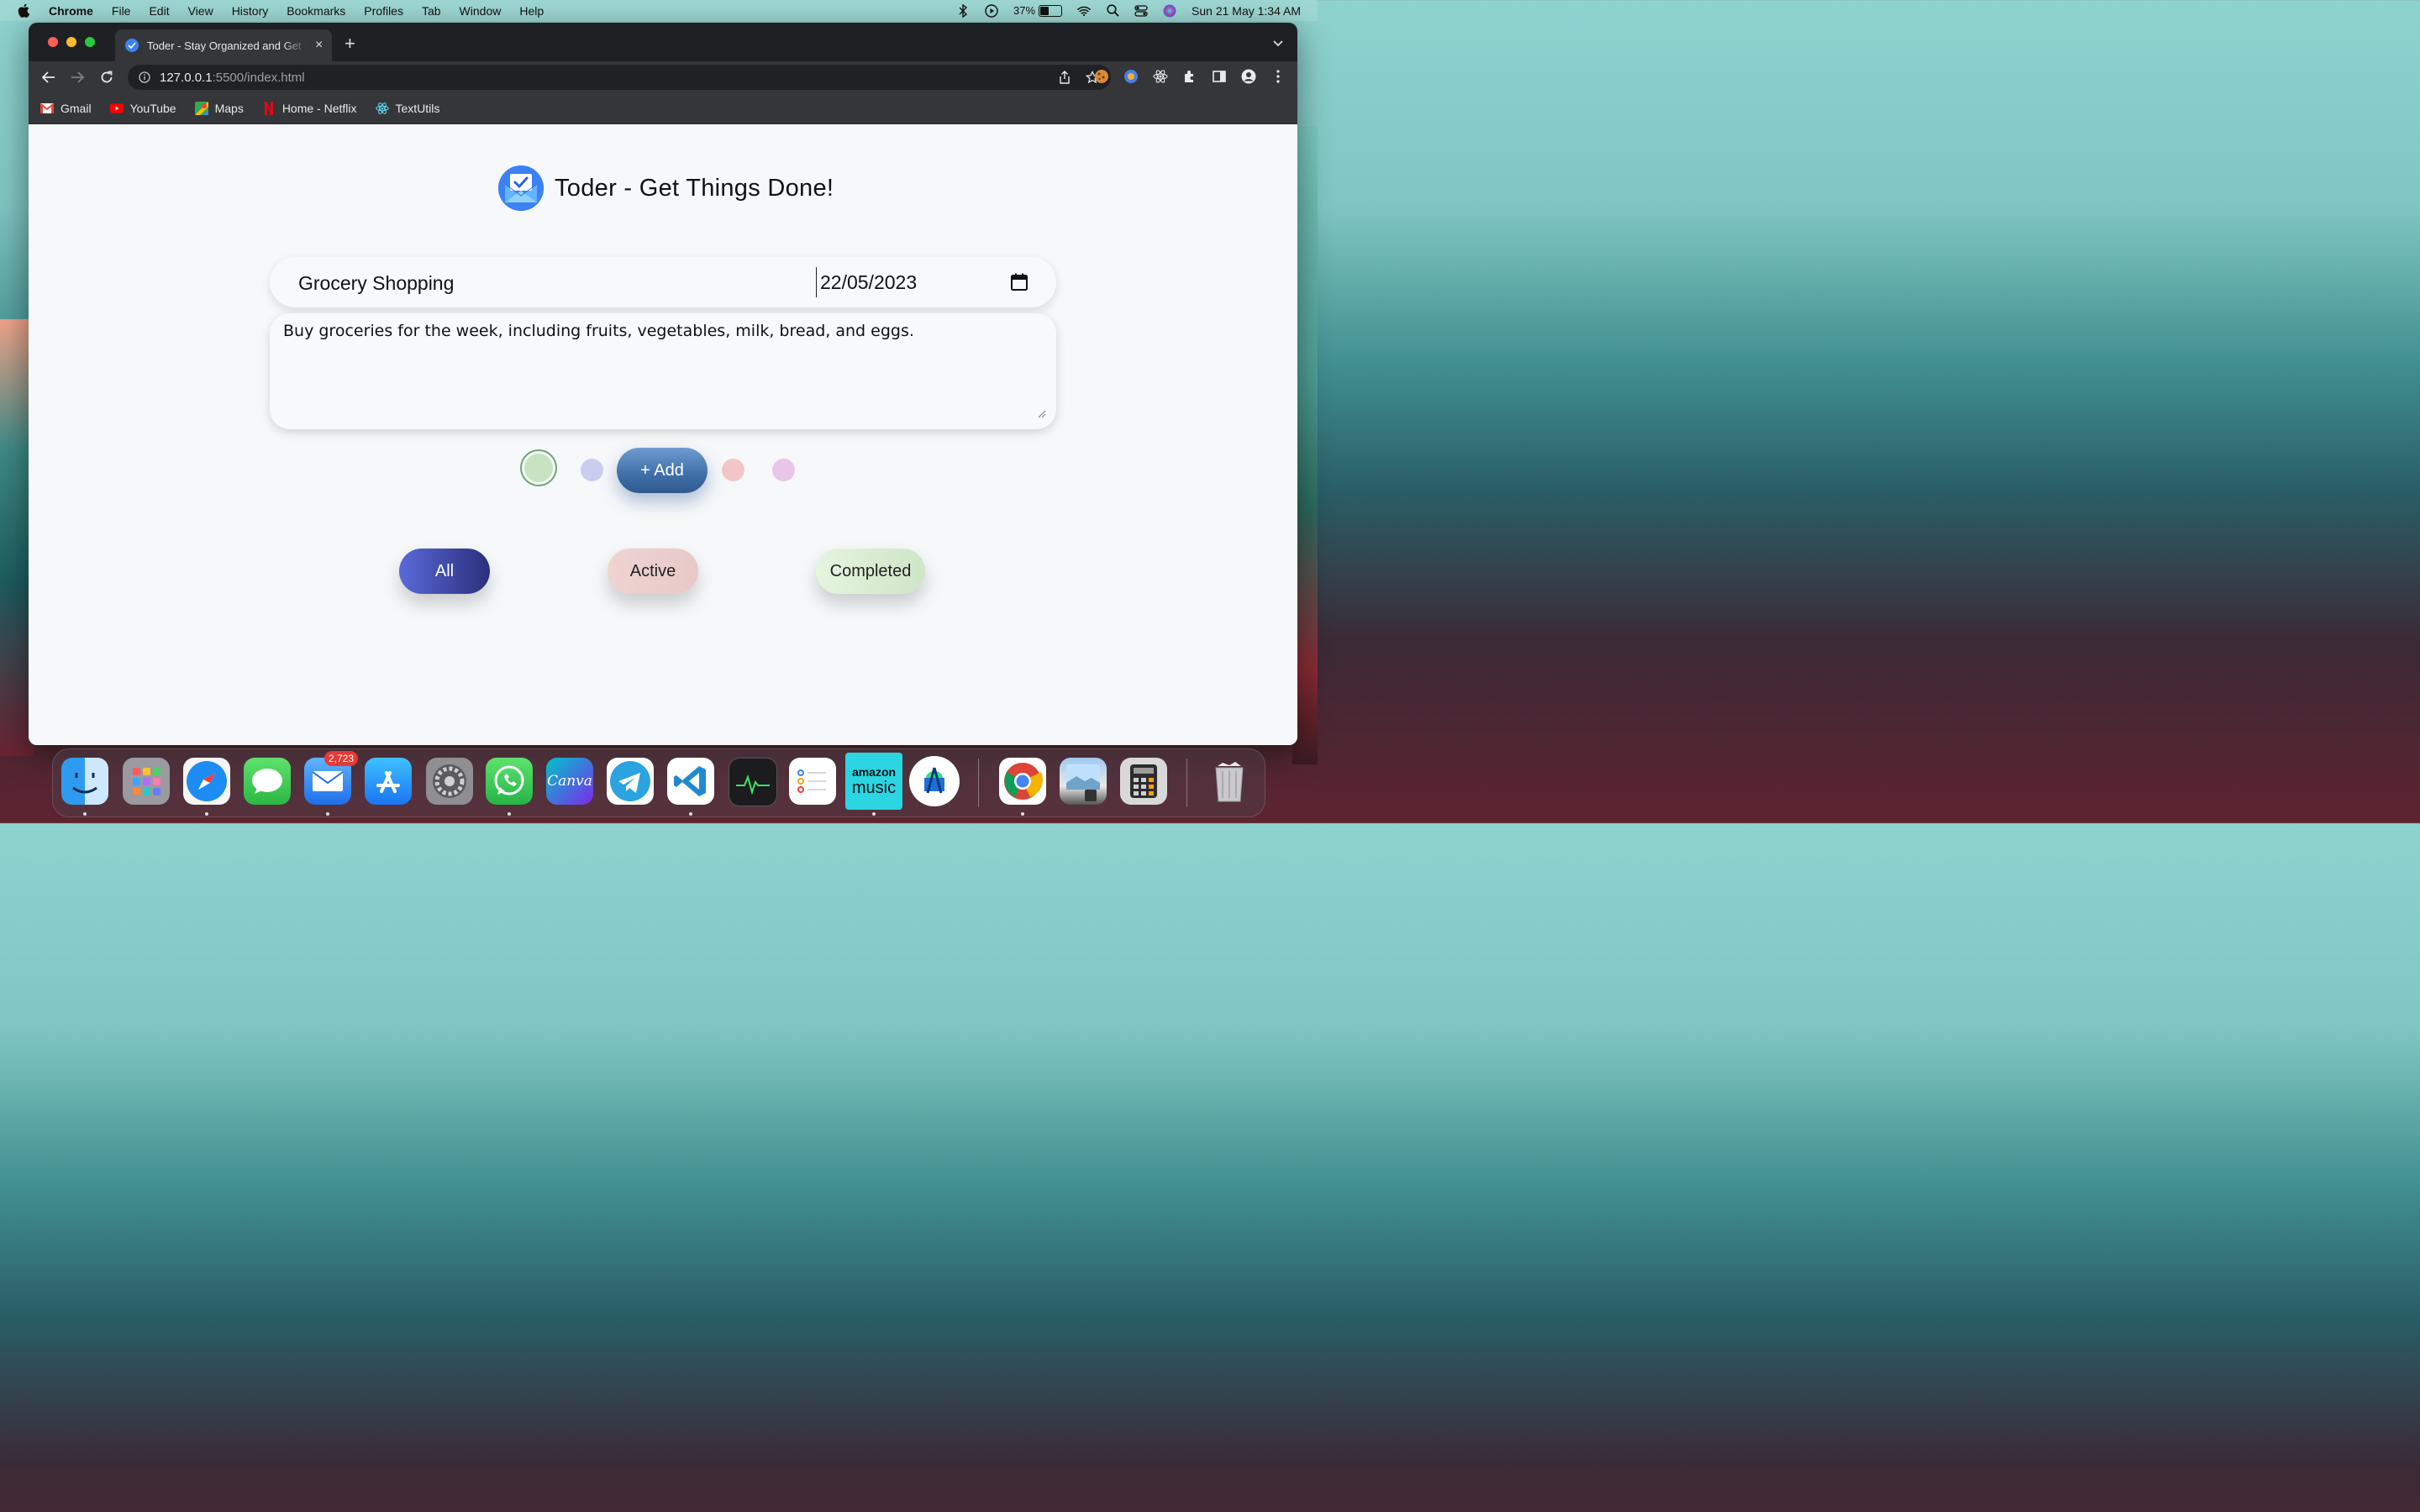 The height and width of the screenshot is (1512, 2420). Describe the element at coordinates (869, 281) in the screenshot. I see `task-date-value: 22/05/2023` at that location.